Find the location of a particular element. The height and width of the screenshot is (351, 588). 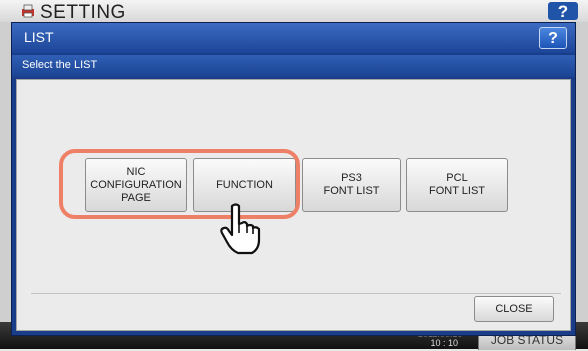

divider is located at coordinates (296, 293).